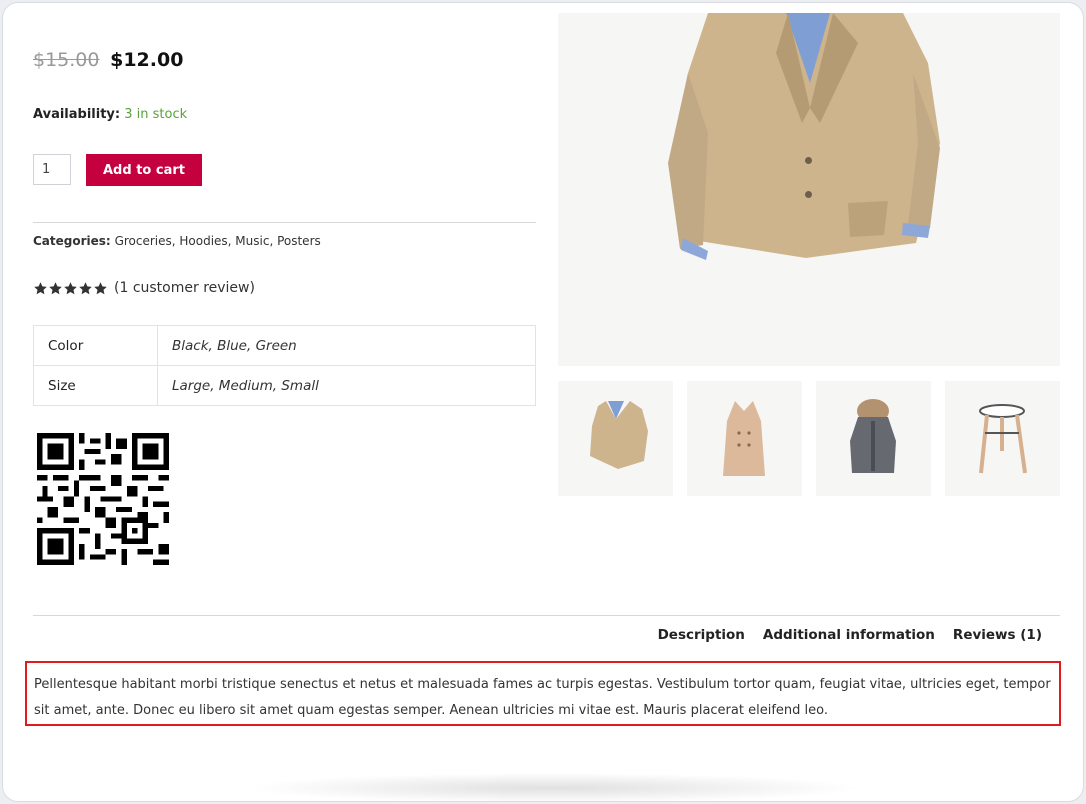  I want to click on attribute-value: Black, Blue, Green, so click(346, 345).